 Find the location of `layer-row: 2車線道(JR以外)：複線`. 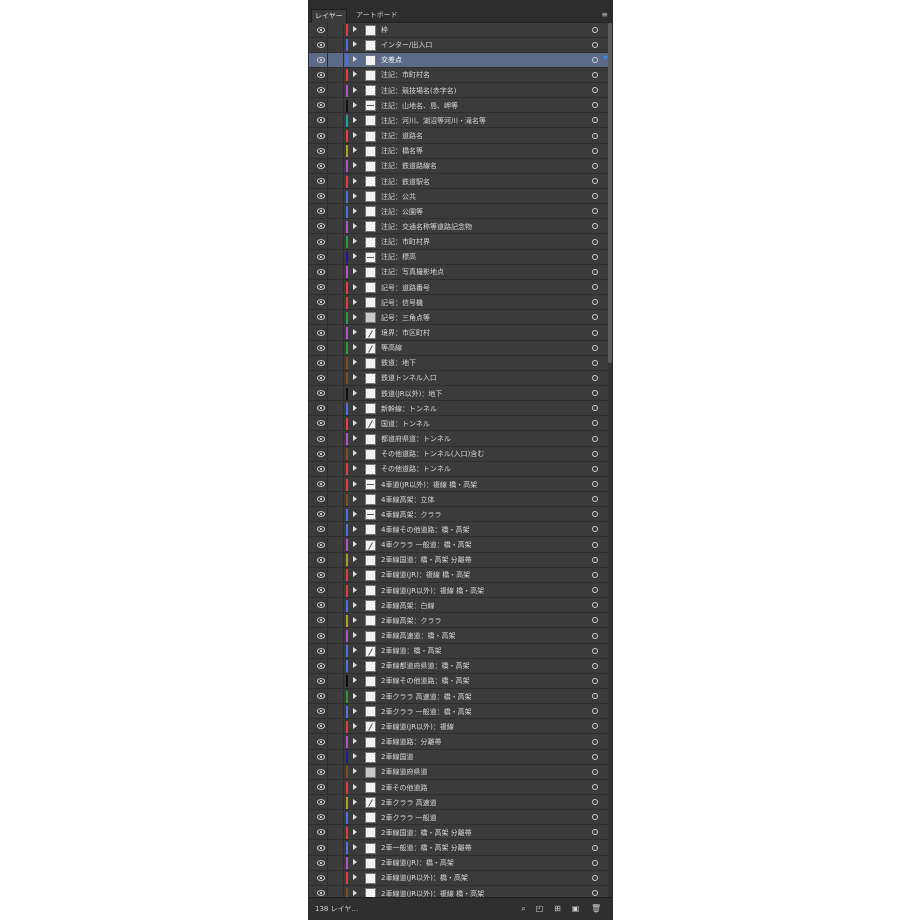

layer-row: 2車線道(JR以外)：複線 is located at coordinates (460, 727).